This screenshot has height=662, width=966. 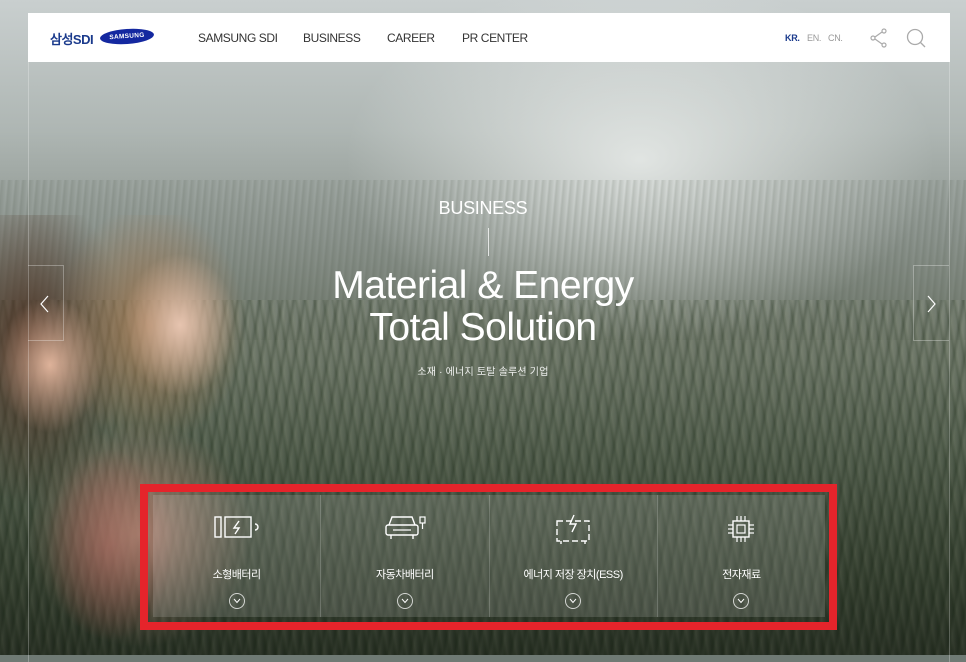 I want to click on prev-slide-button, so click(x=46, y=303).